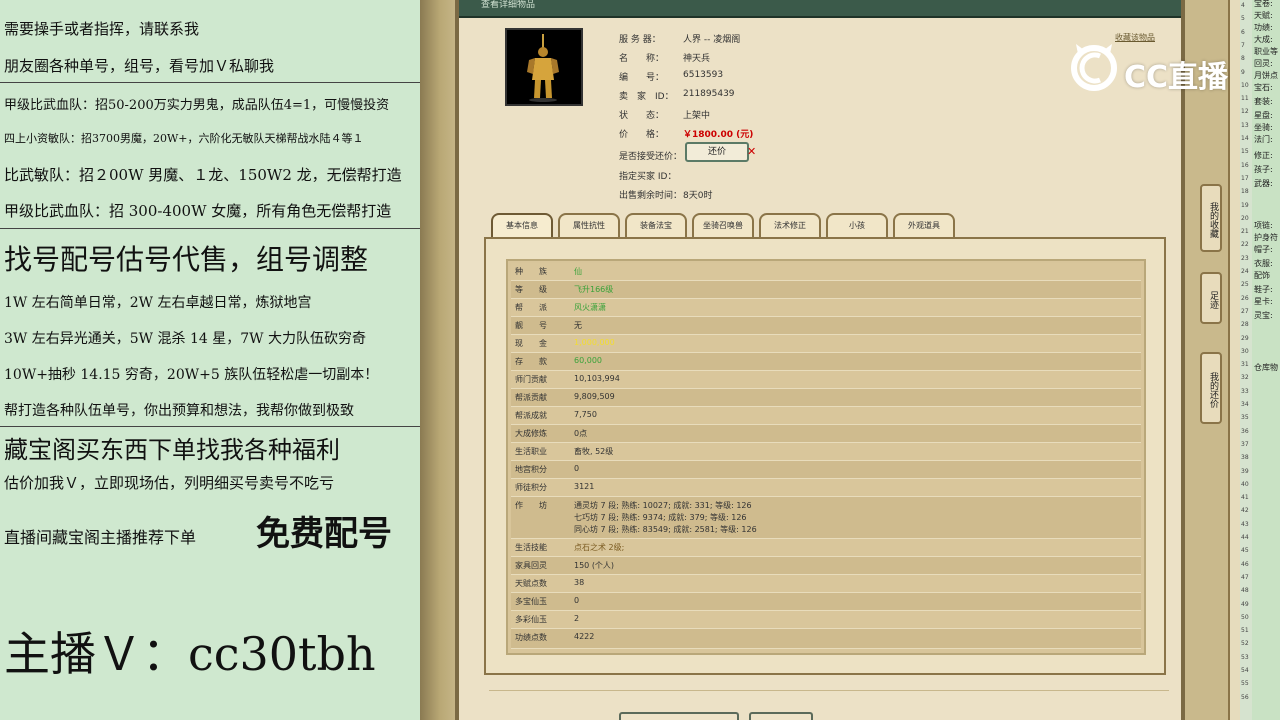 This screenshot has width=1280, height=720. What do you see at coordinates (1245, 604) in the screenshot?
I see `line-number: 49` at bounding box center [1245, 604].